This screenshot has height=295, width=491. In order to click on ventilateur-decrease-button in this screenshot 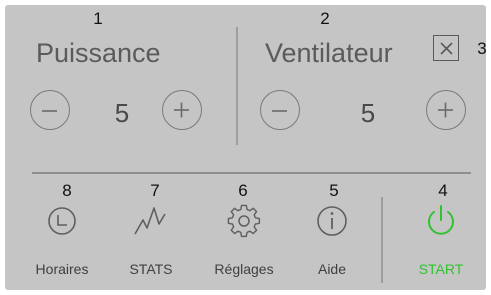, I will do `click(280, 110)`.